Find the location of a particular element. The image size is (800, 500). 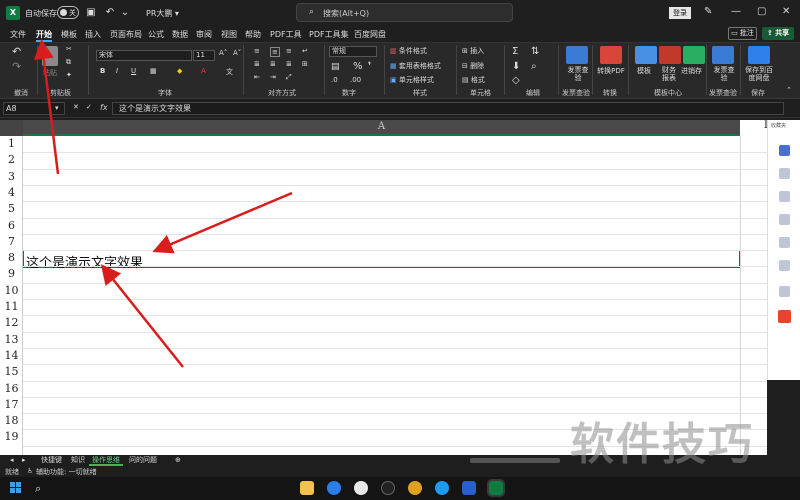

row-header: 8 is located at coordinates (11, 258).